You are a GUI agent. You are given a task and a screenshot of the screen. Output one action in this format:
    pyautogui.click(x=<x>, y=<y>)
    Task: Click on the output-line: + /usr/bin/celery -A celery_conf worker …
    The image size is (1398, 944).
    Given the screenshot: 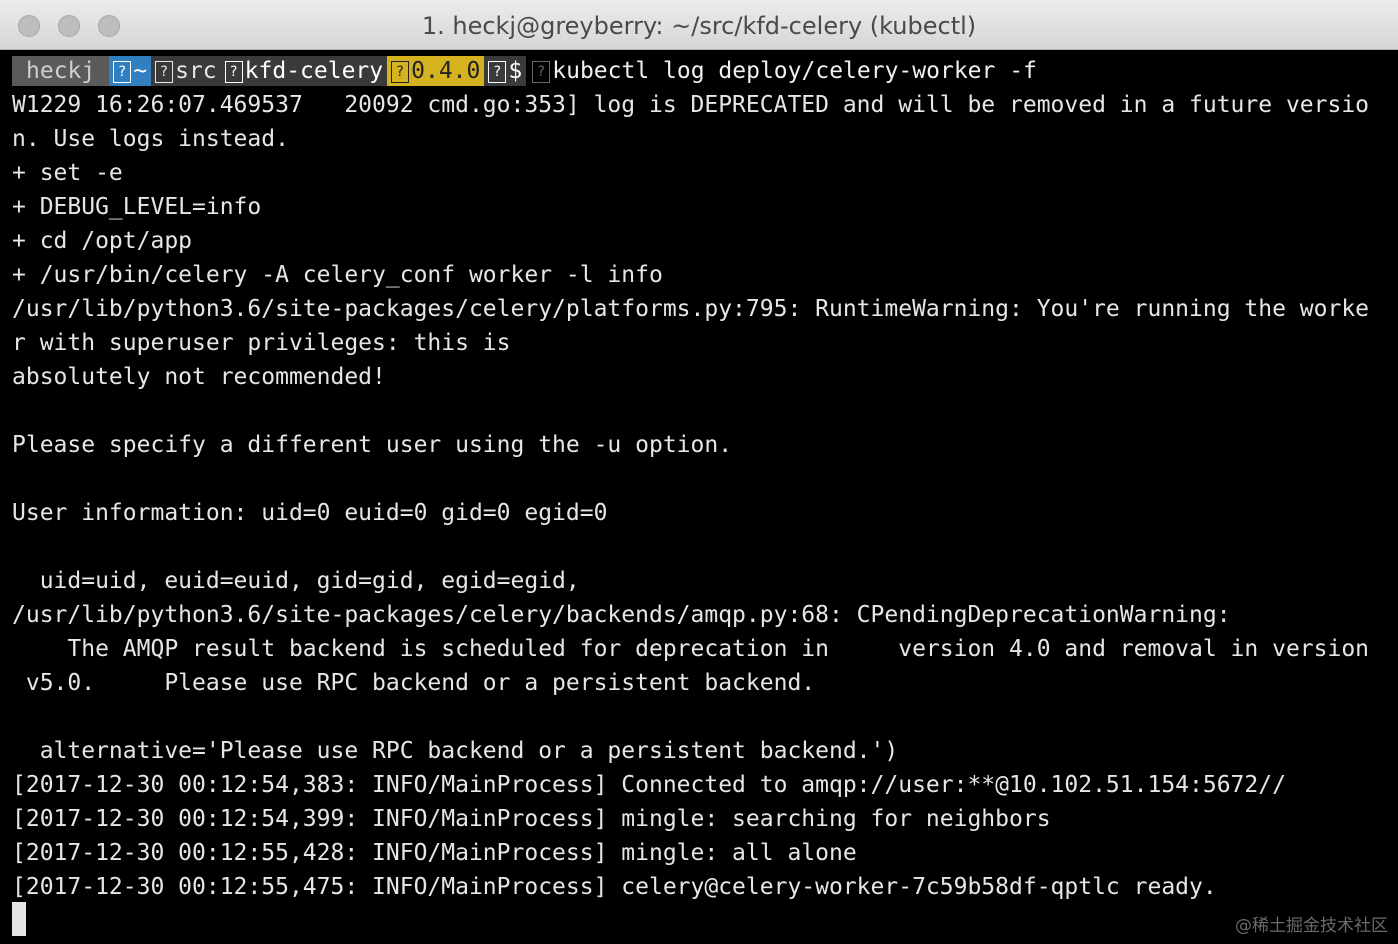 What is the action you would take?
    pyautogui.click(x=337, y=275)
    